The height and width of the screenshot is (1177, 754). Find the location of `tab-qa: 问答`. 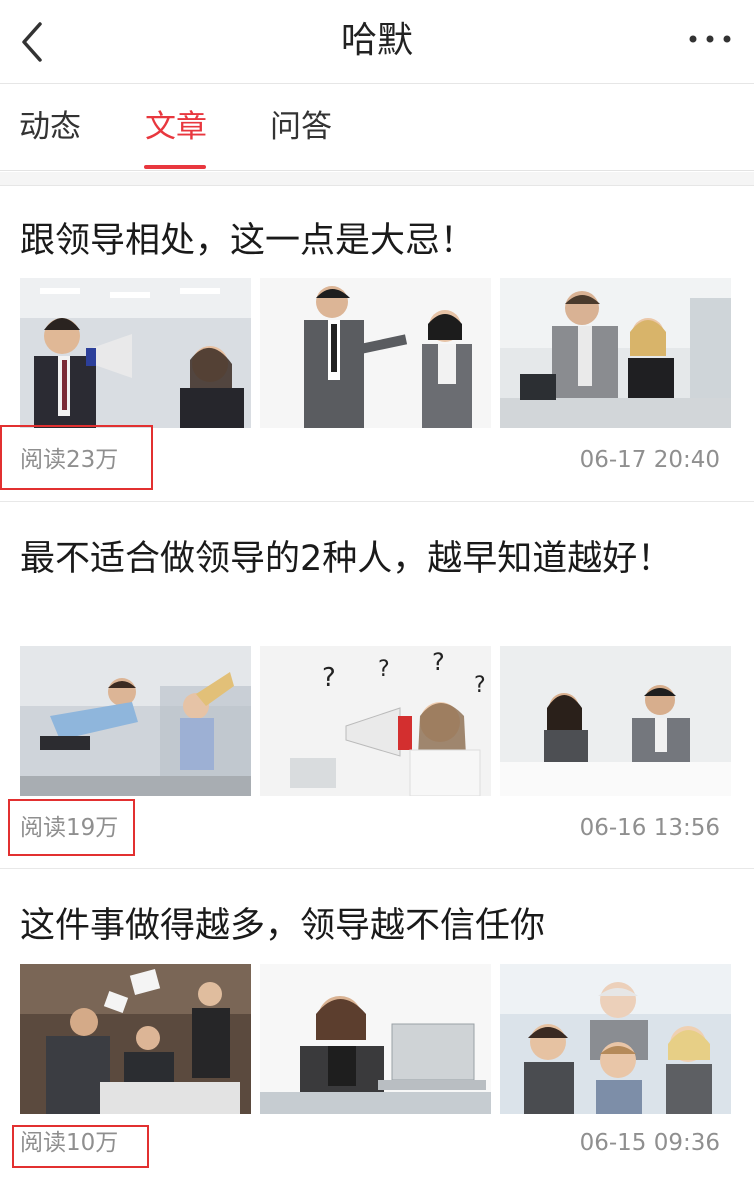

tab-qa: 问答 is located at coordinates (301, 127).